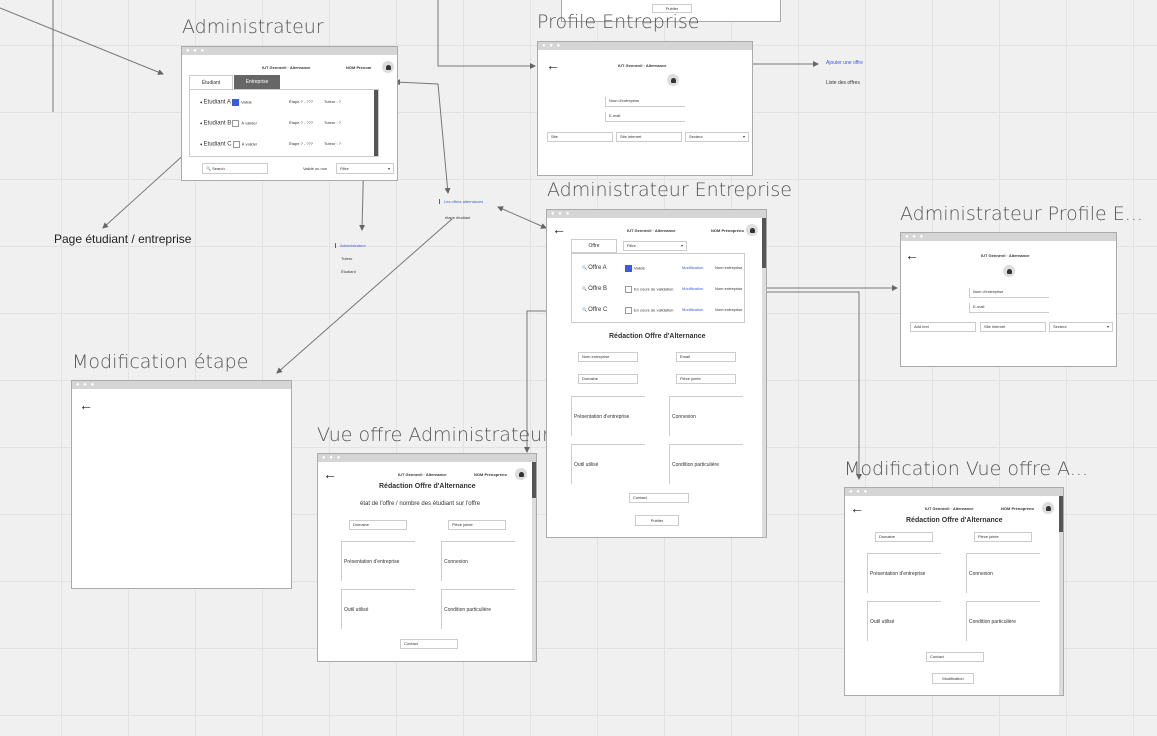 The image size is (1157, 736). I want to click on liste-offres-label: Liste des offres, so click(843, 83).